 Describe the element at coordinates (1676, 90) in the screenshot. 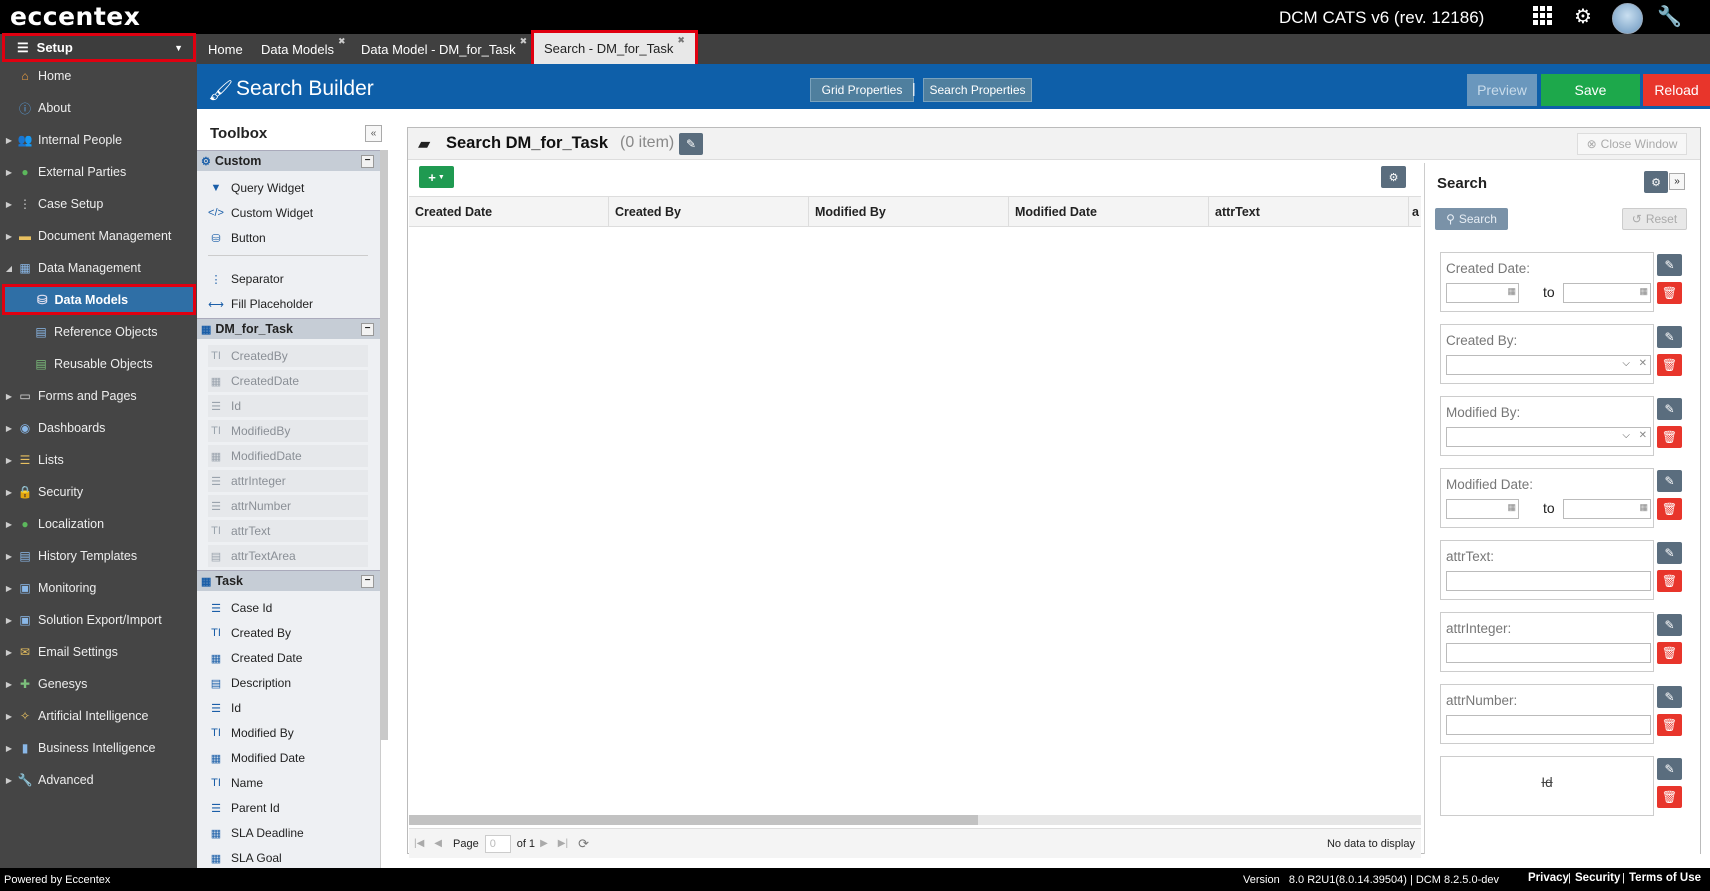

I see `reload-button: Reload` at that location.